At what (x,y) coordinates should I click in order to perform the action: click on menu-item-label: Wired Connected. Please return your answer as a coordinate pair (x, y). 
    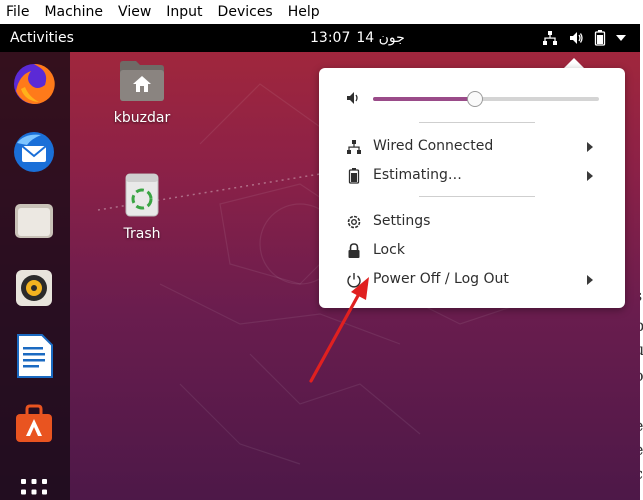
    Looking at the image, I should click on (433, 146).